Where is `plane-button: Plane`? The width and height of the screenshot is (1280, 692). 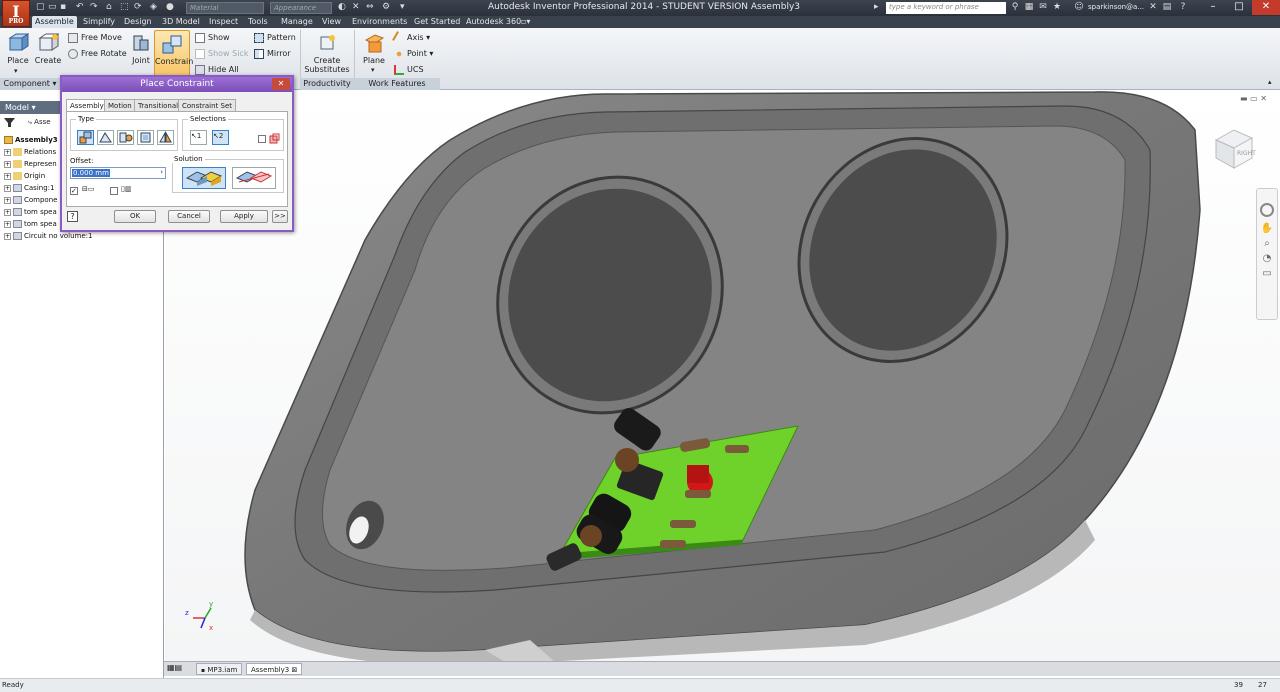
plane-button: Plane is located at coordinates (374, 48).